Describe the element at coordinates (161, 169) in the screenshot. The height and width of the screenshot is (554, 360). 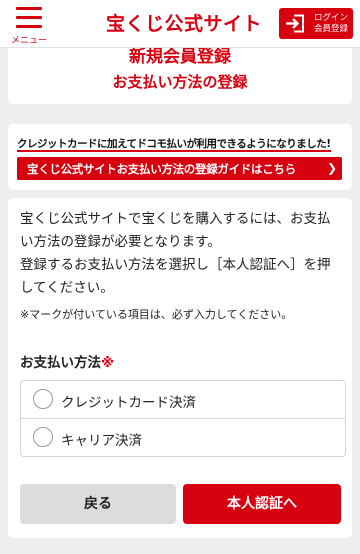
I see `guide-link-label: 宝くじ公式サイトお支払い方法の登録ガイドはこちら` at that location.